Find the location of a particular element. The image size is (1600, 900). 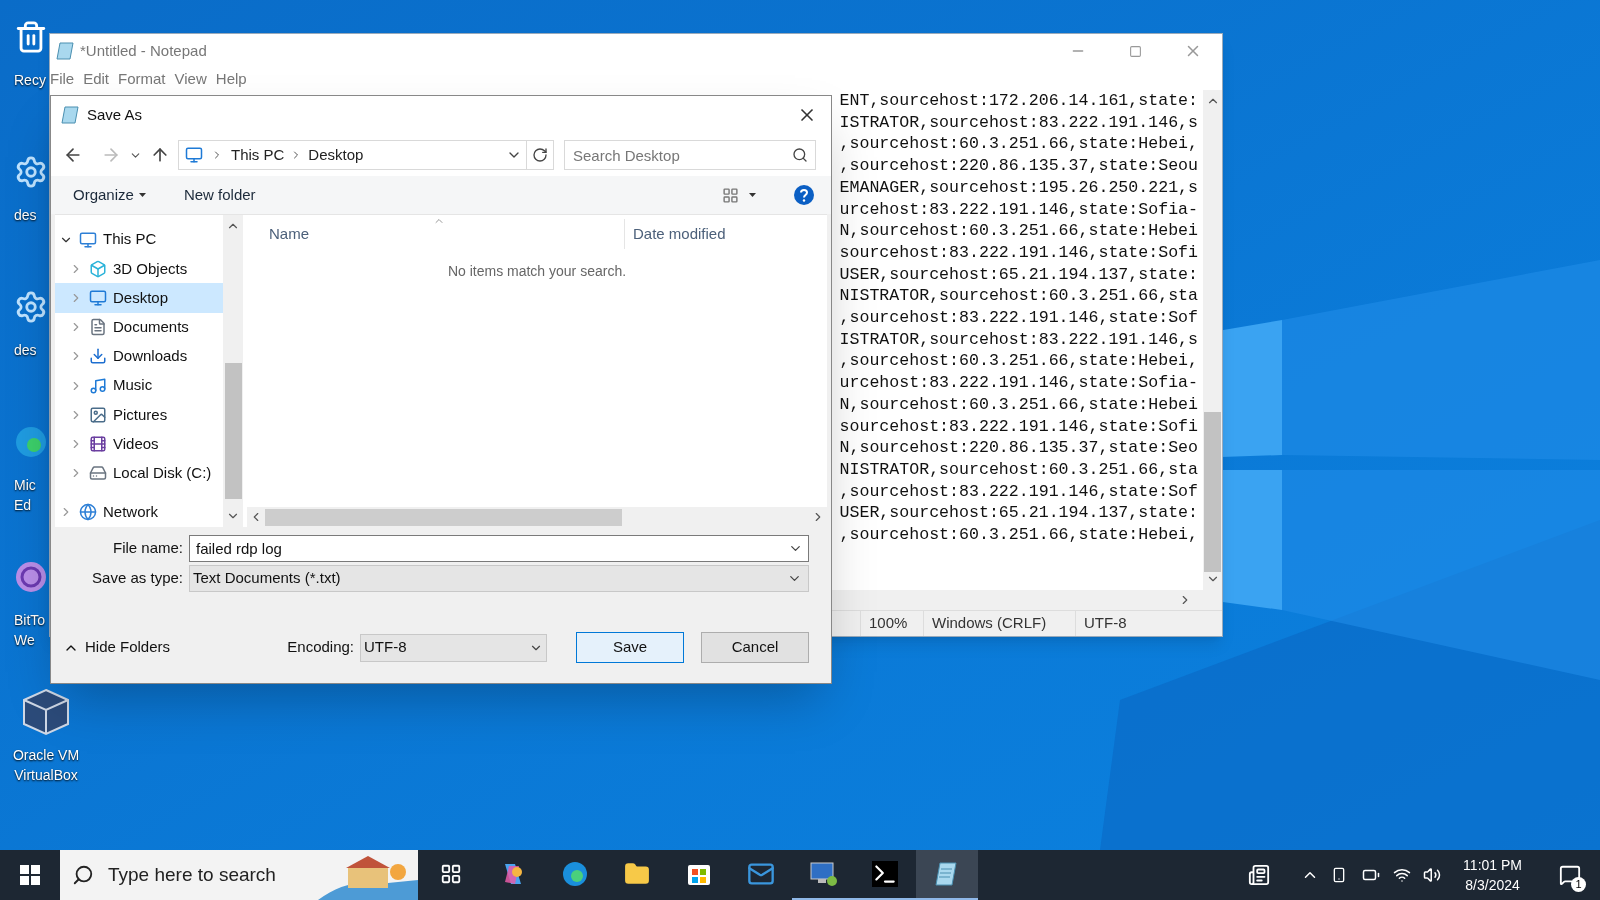

tree-item: Videos is located at coordinates (139, 444).